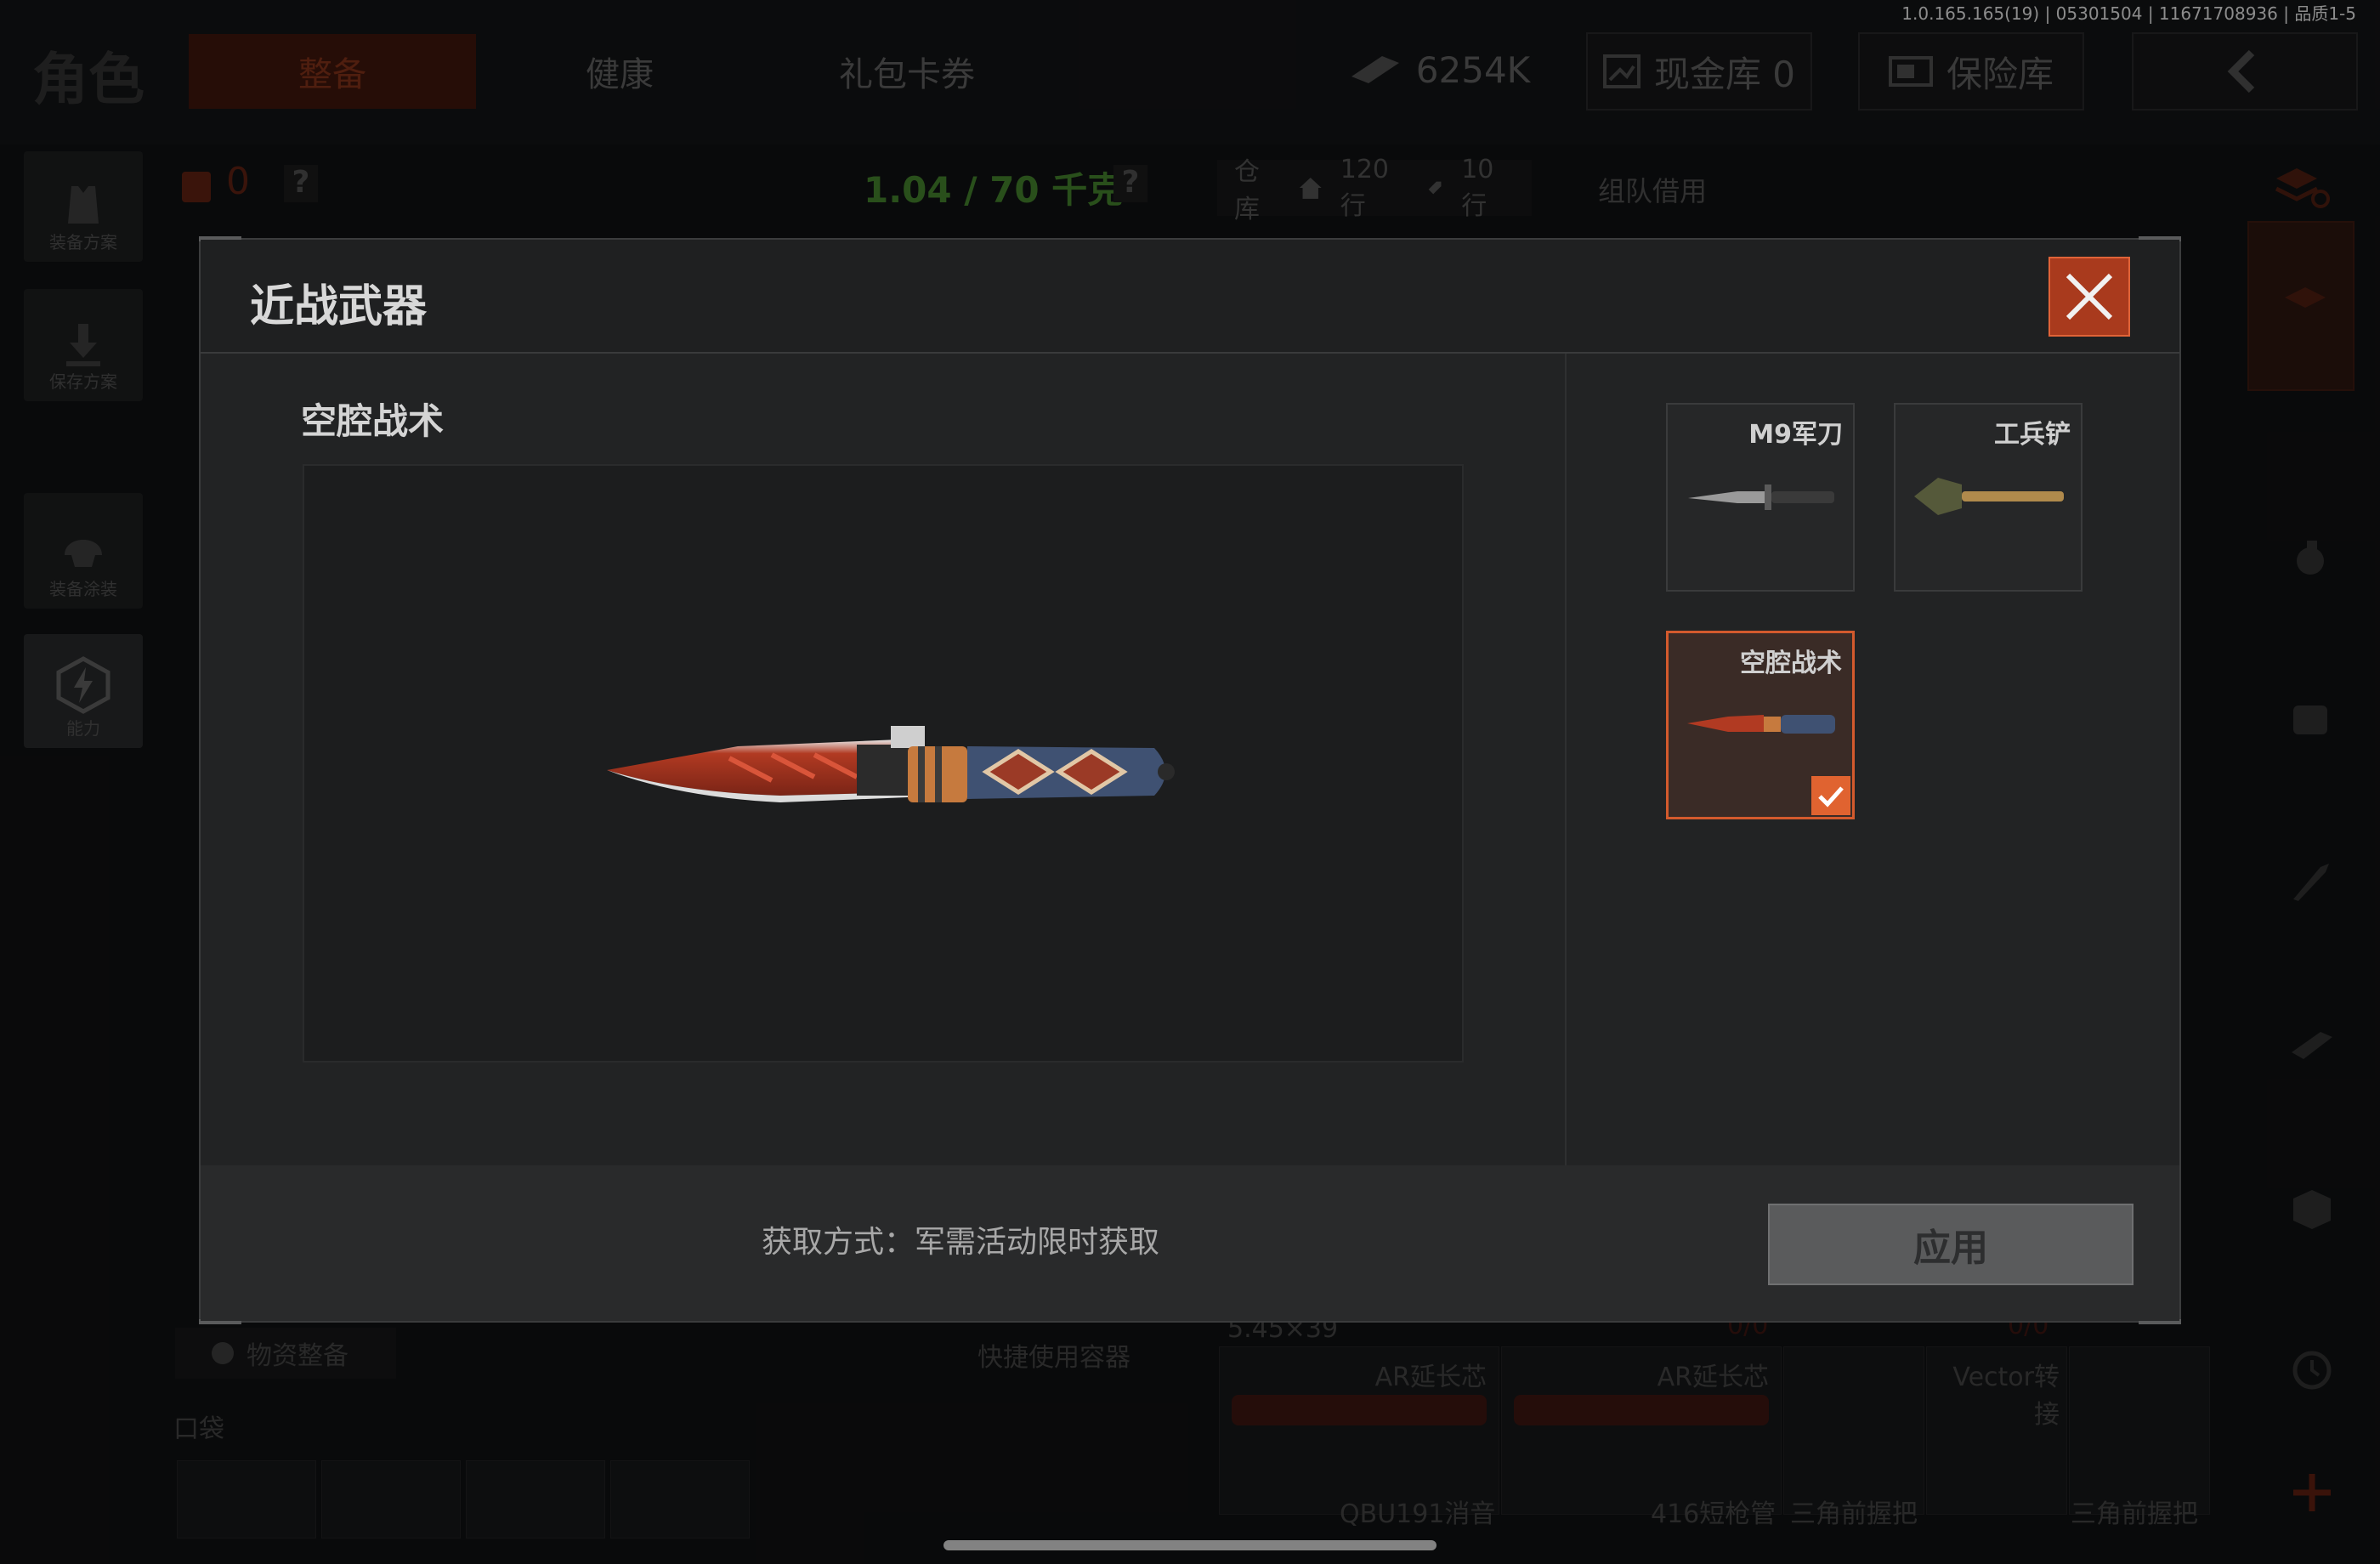  I want to click on option-label: 空腔战术, so click(1791, 663).